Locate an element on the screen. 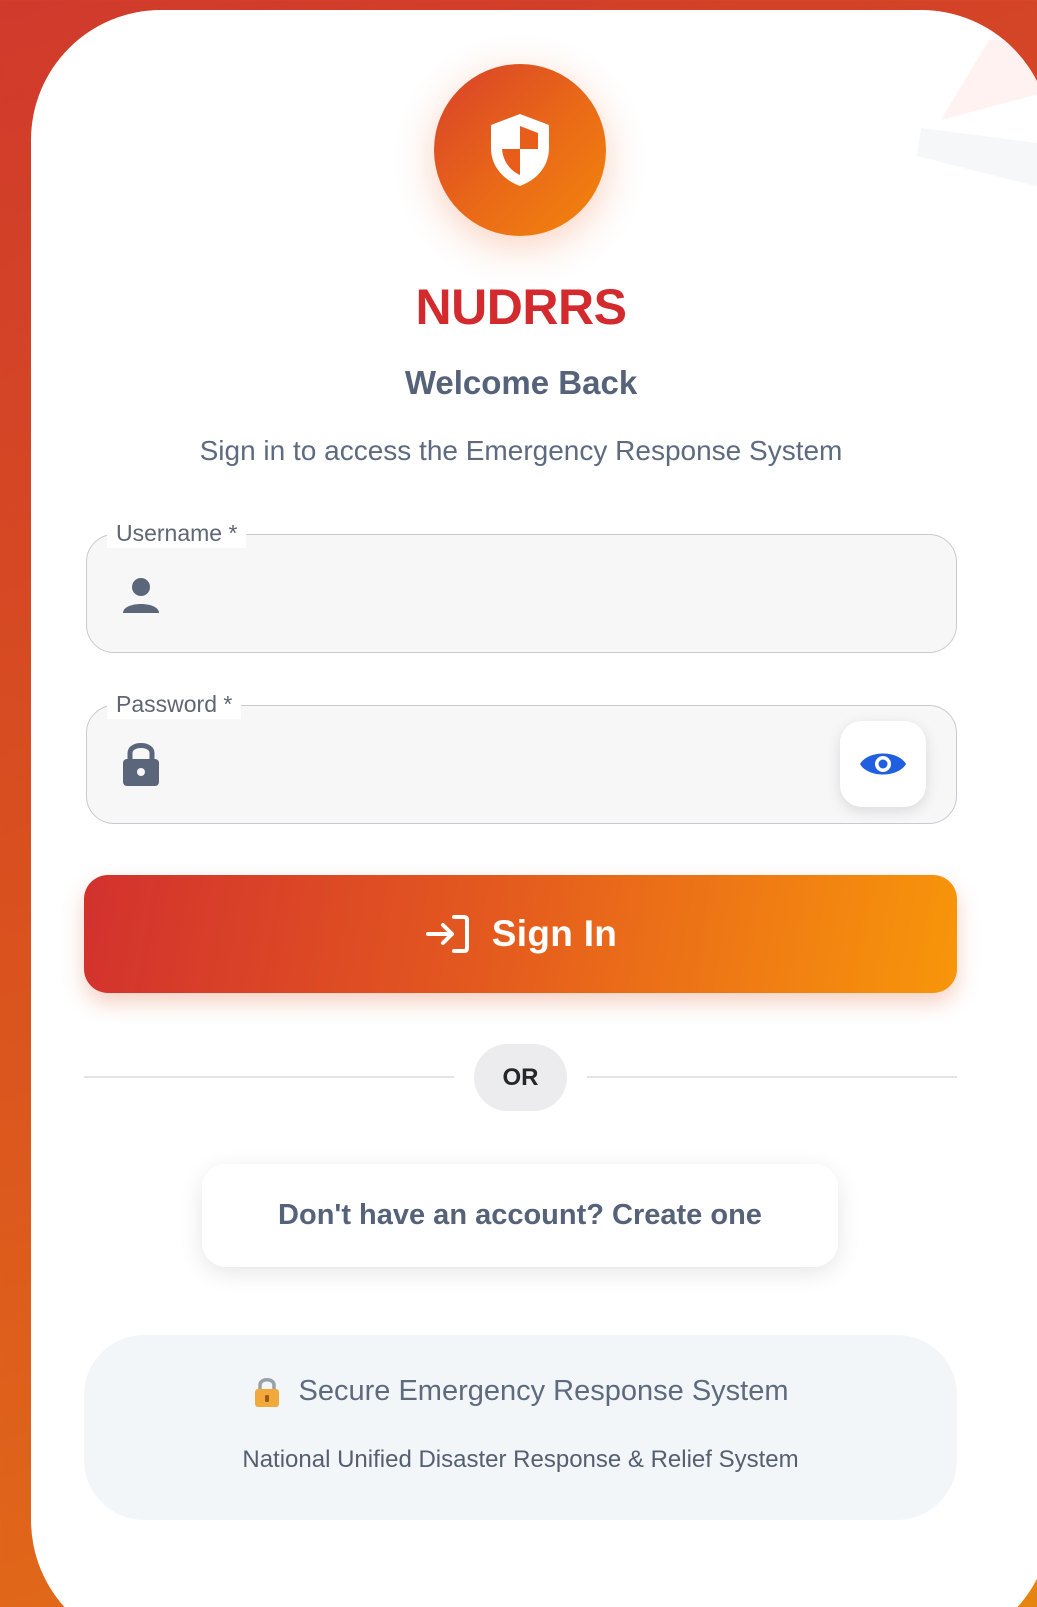 Image resolution: width=1037 pixels, height=1607 pixels. username-input is located at coordinates (497, 594).